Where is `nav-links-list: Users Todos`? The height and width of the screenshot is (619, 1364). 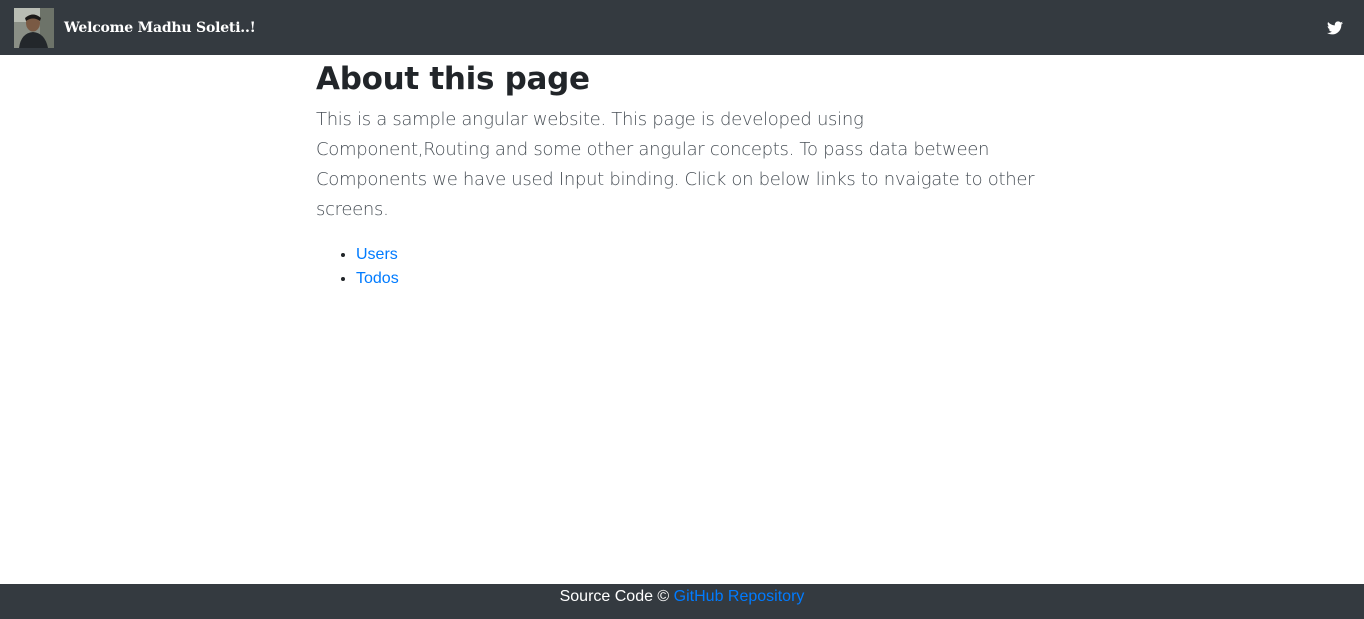
nav-links-list: Users Todos is located at coordinates (676, 267).